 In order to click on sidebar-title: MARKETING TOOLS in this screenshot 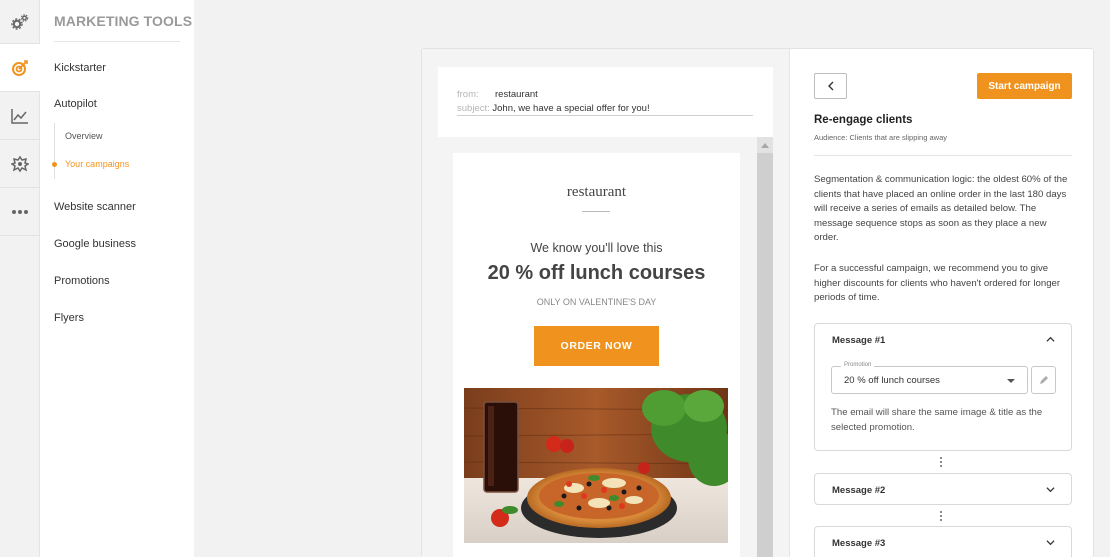, I will do `click(123, 21)`.